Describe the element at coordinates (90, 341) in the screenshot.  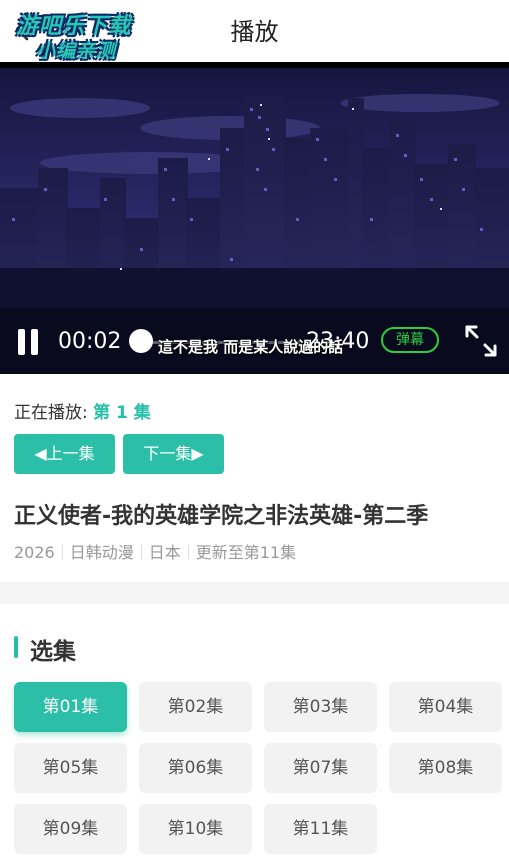
I see `current-time: 00:02` at that location.